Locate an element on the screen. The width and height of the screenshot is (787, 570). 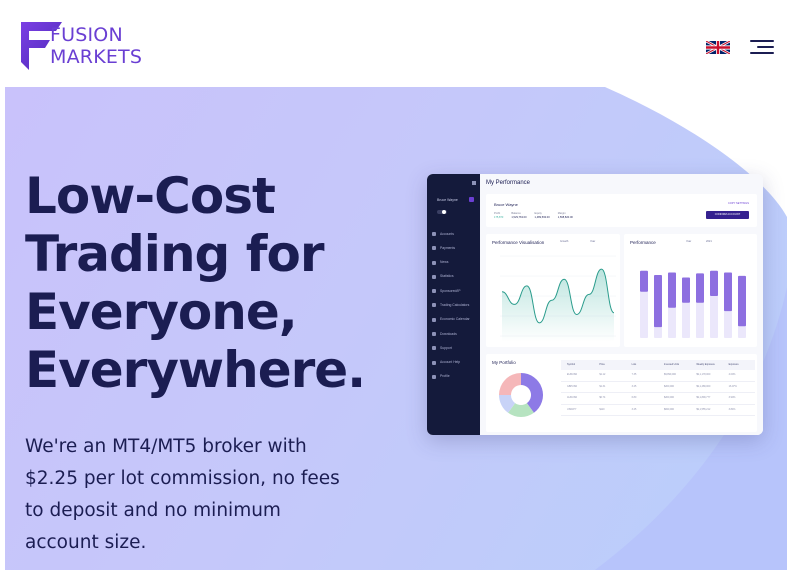
table-cell: $820,000 is located at coordinates (668, 409).